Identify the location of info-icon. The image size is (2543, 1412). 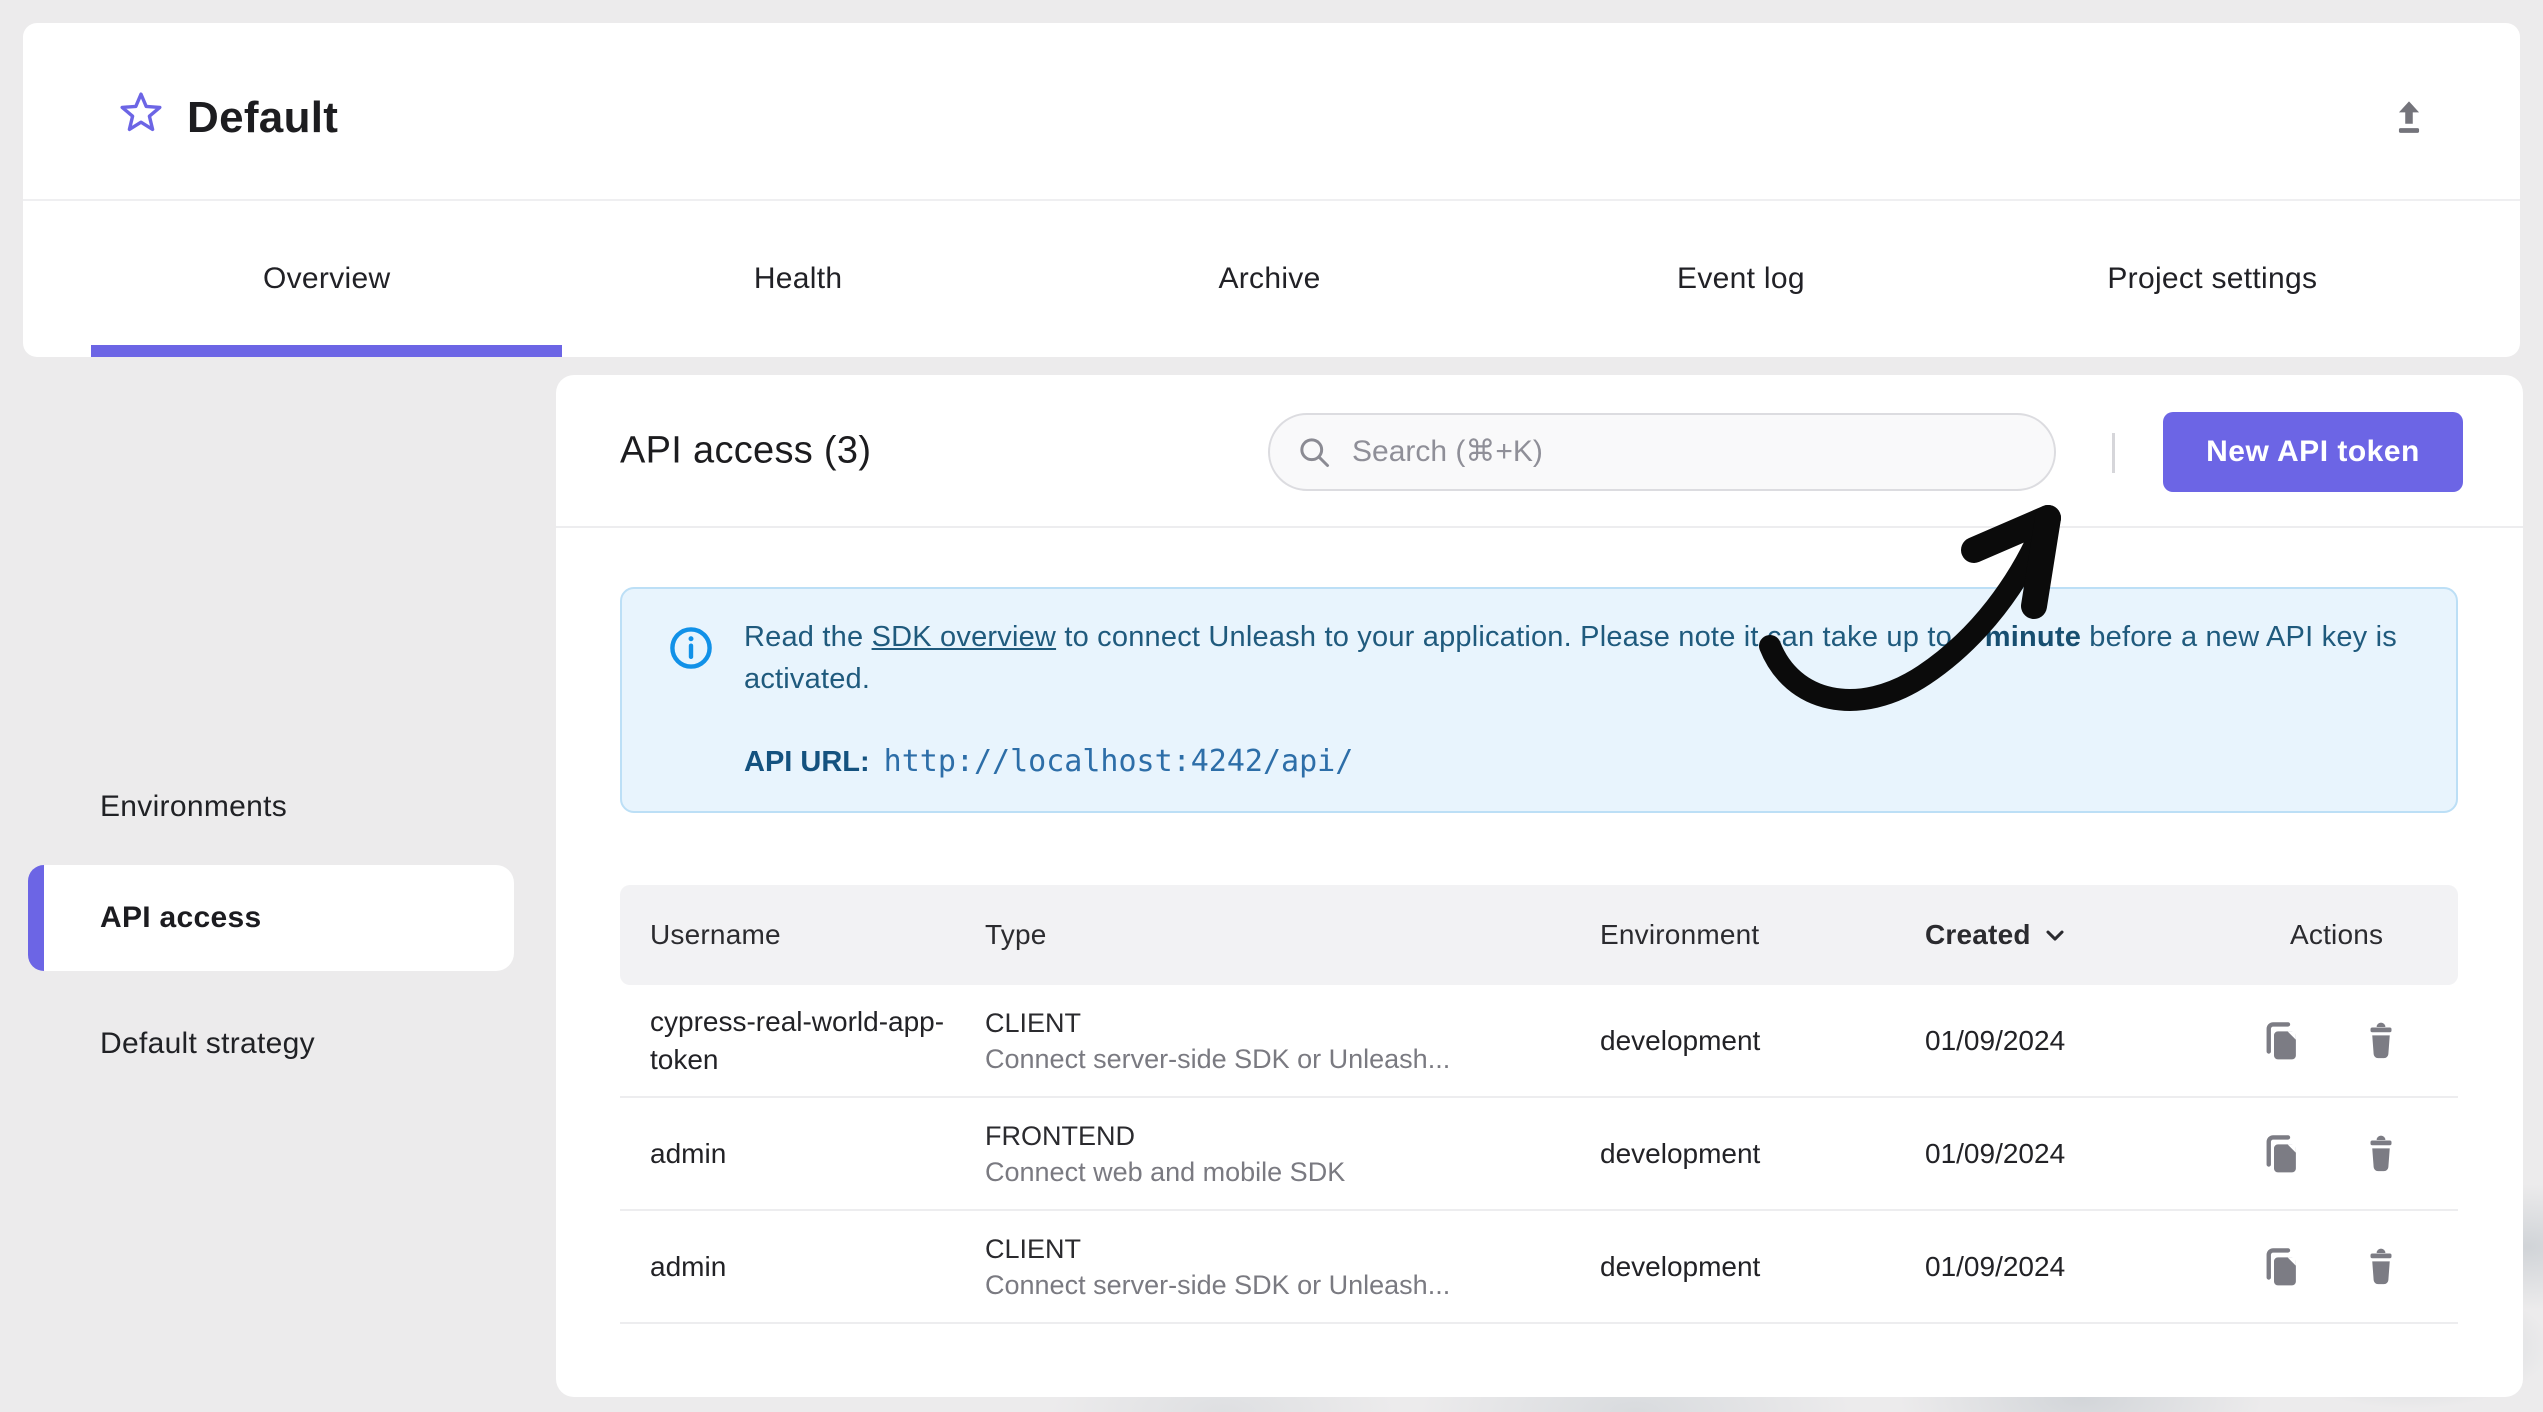
(691, 648).